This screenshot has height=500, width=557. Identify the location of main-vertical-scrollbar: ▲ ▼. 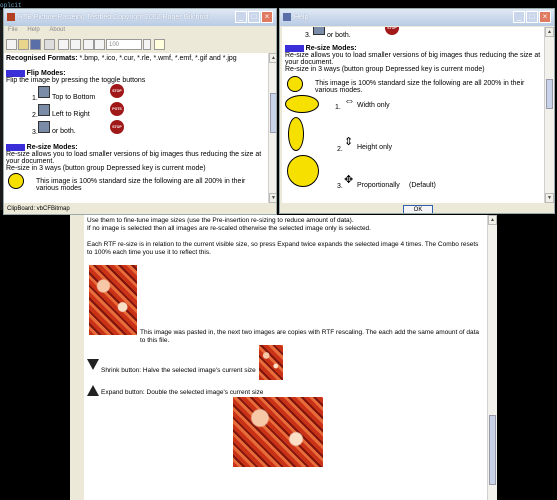
(272, 128).